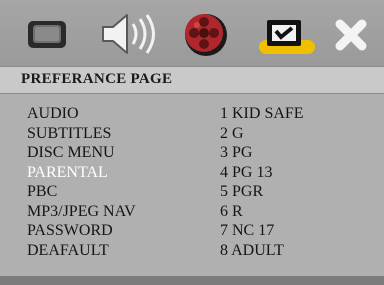 The height and width of the screenshot is (285, 384). Describe the element at coordinates (295, 231) in the screenshot. I see `option-nc-17: 7 NC 17` at that location.